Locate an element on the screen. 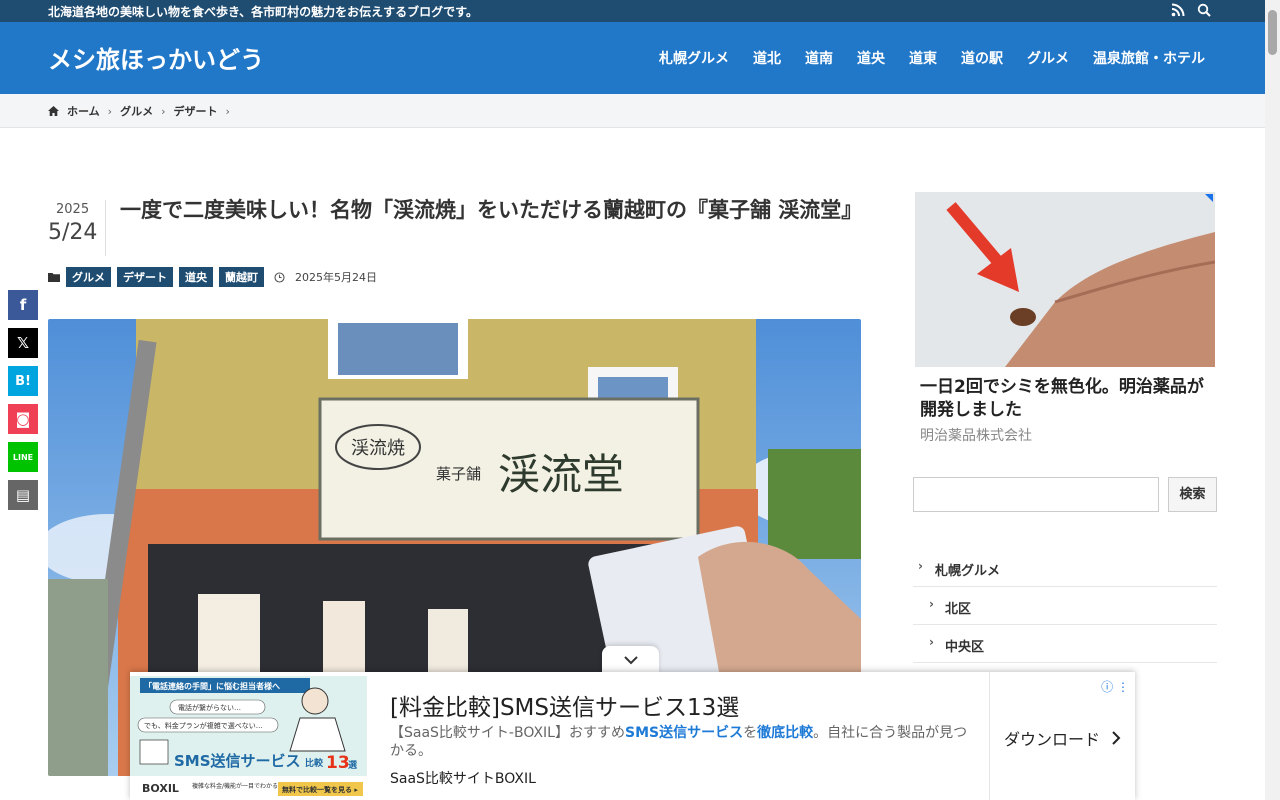 This screenshot has height=800, width=1280. category-label: 中央区 is located at coordinates (965, 647).